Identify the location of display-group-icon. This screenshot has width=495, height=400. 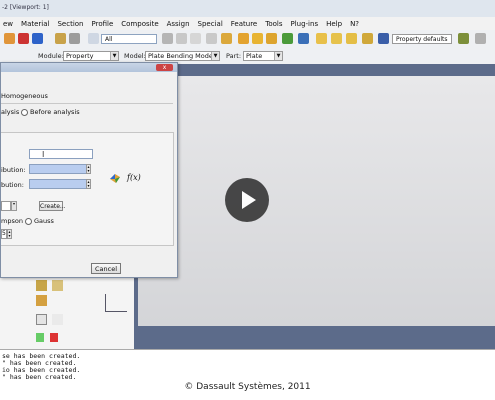
(226, 38).